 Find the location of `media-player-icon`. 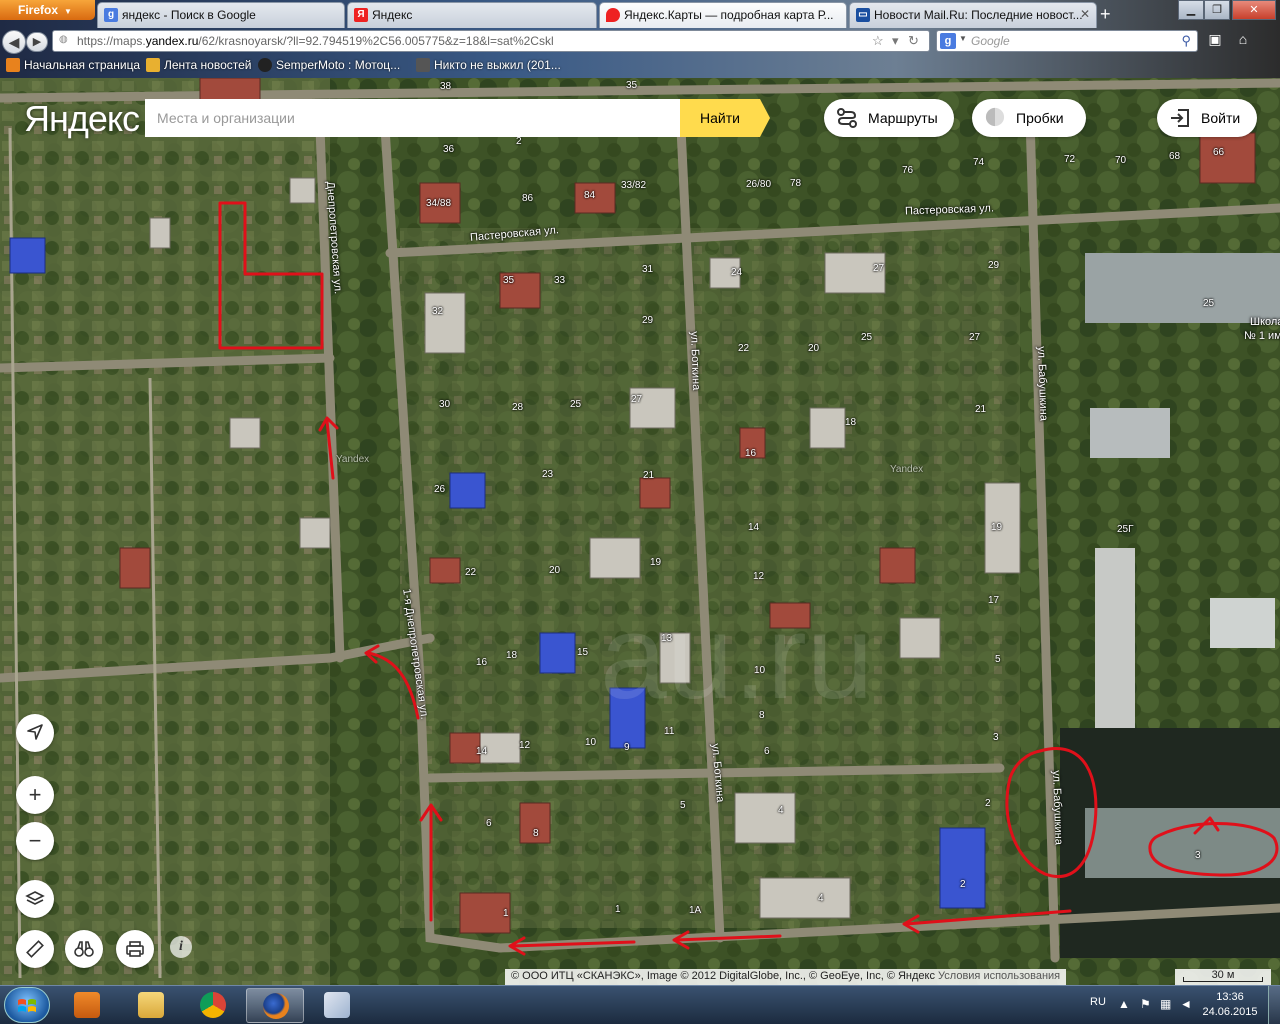

media-player-icon is located at coordinates (87, 1005).